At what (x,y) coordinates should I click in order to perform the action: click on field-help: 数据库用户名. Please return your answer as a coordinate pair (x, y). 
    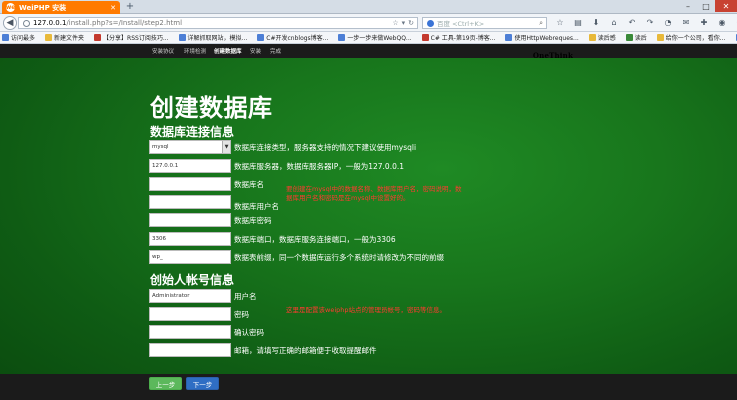
    Looking at the image, I should click on (256, 206).